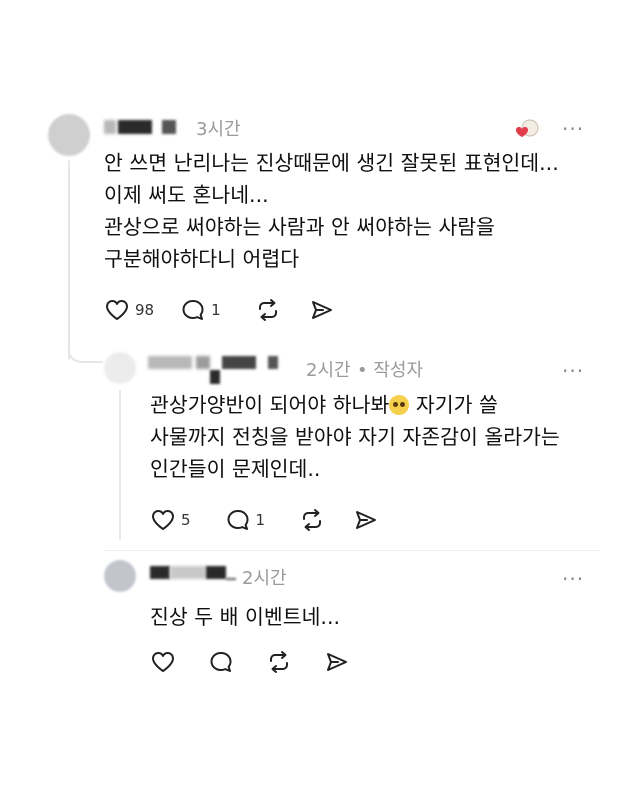 The width and height of the screenshot is (640, 800). I want to click on like-button, so click(163, 662).